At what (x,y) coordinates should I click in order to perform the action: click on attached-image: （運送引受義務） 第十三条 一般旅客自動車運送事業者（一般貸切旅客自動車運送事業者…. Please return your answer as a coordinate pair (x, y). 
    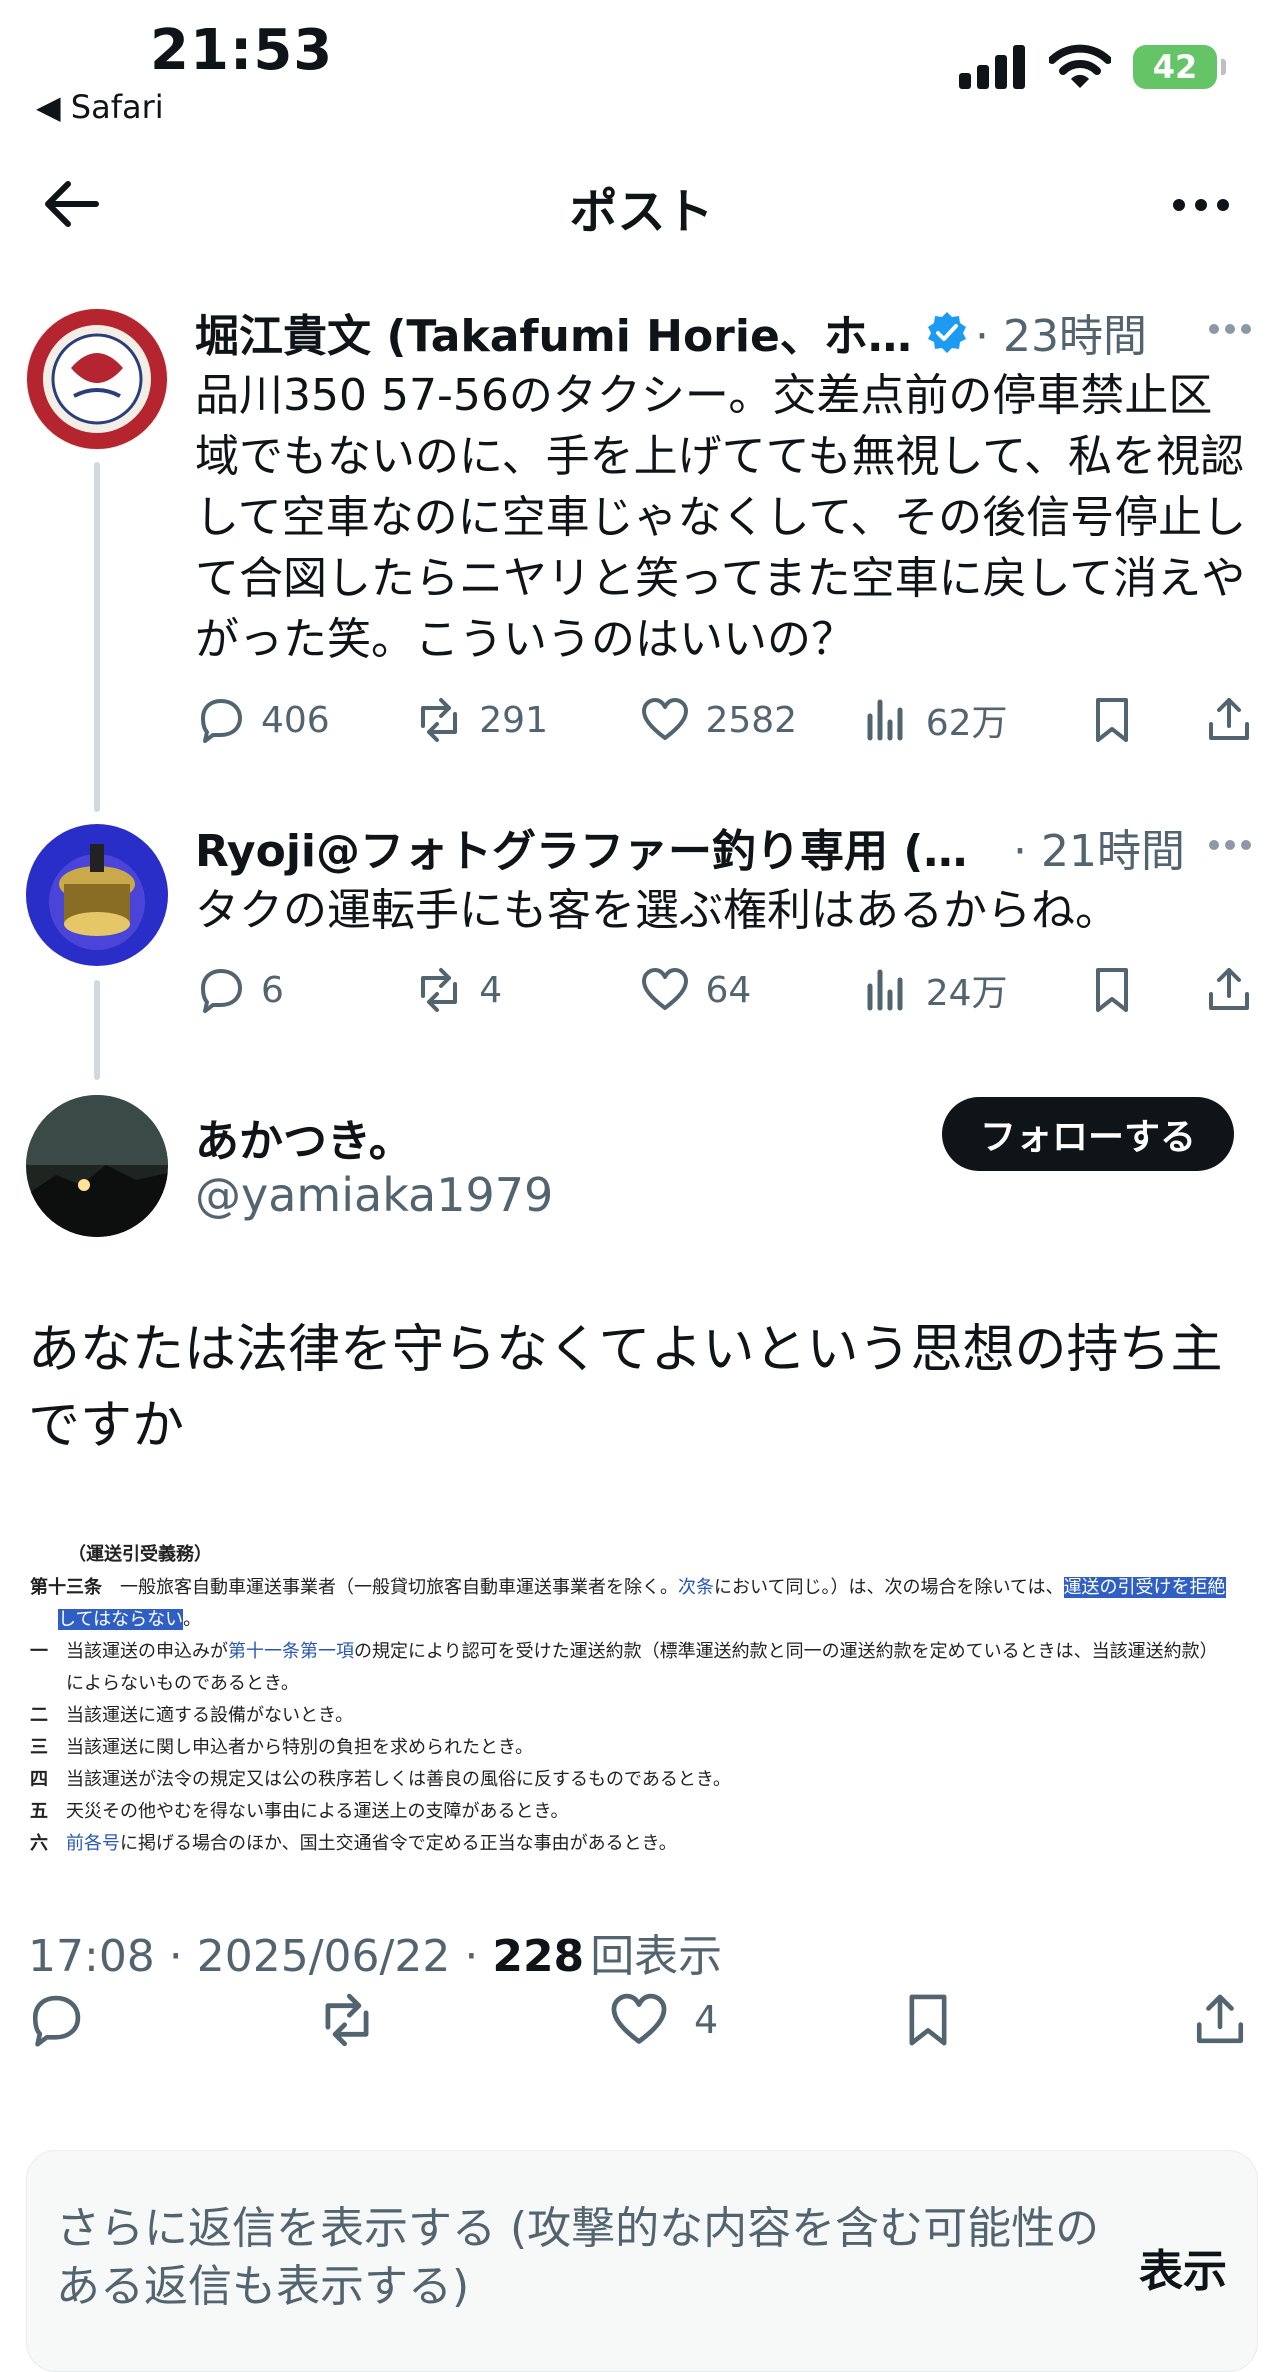
    Looking at the image, I should click on (642, 1700).